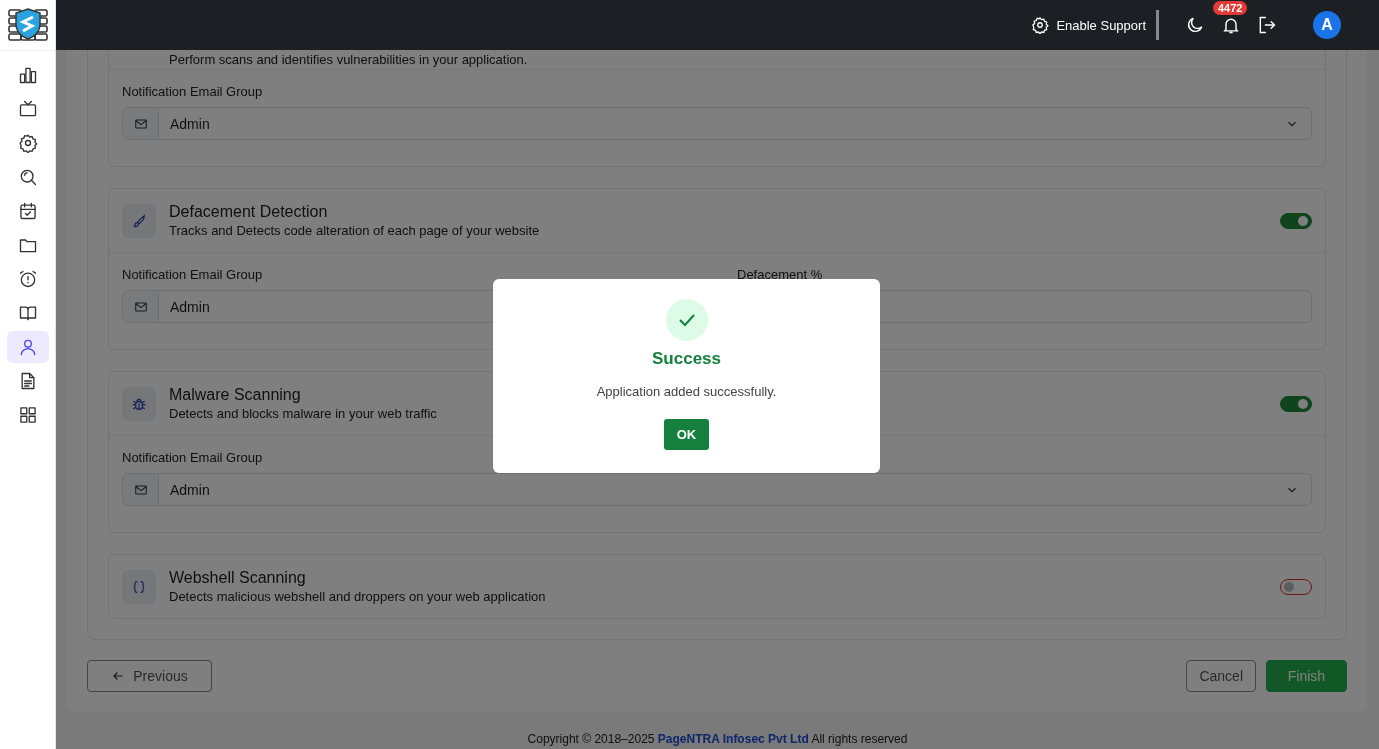  What do you see at coordinates (1327, 25) in the screenshot?
I see `user-avatar: A` at bounding box center [1327, 25].